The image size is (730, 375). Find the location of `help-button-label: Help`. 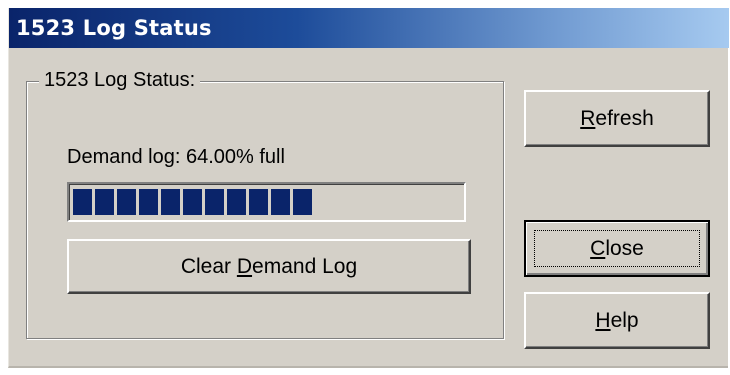

help-button-label: Help is located at coordinates (617, 320).